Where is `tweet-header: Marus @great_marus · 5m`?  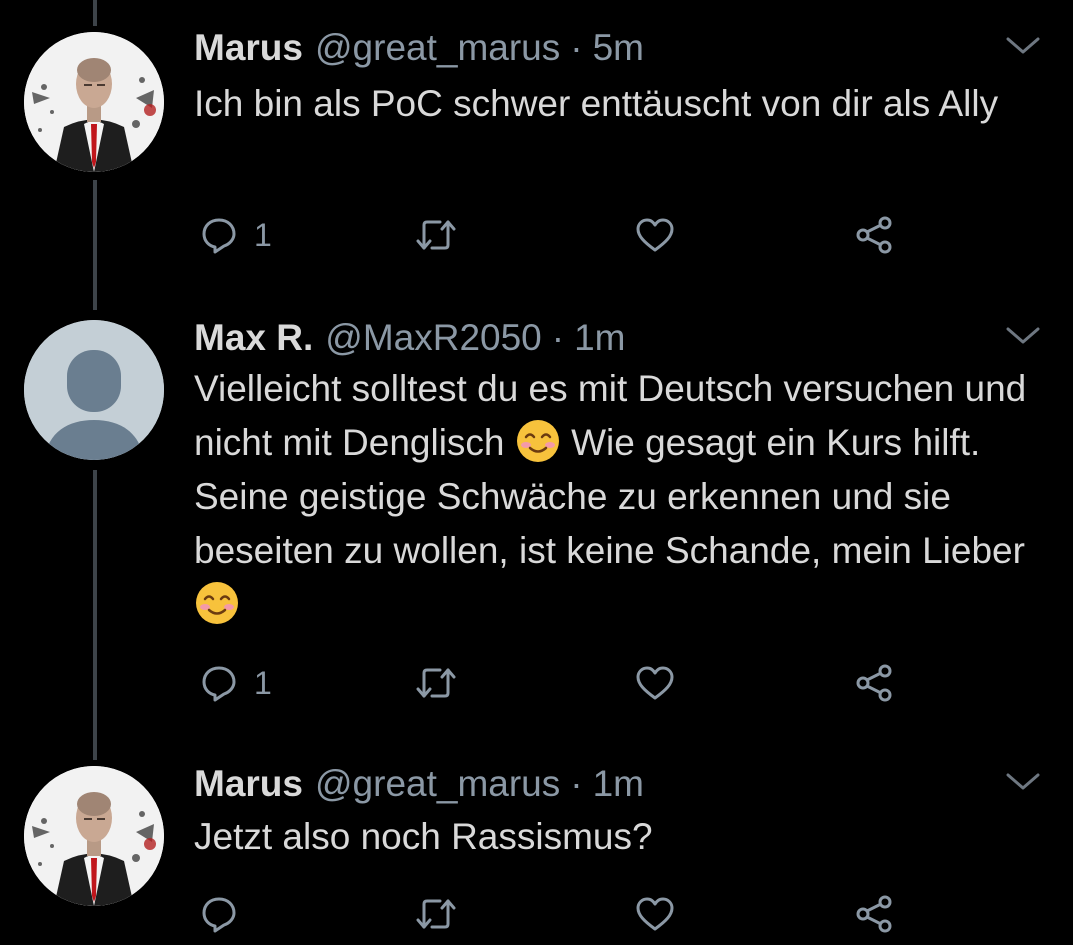
tweet-header: Marus @great_marus · 5m is located at coordinates (419, 48).